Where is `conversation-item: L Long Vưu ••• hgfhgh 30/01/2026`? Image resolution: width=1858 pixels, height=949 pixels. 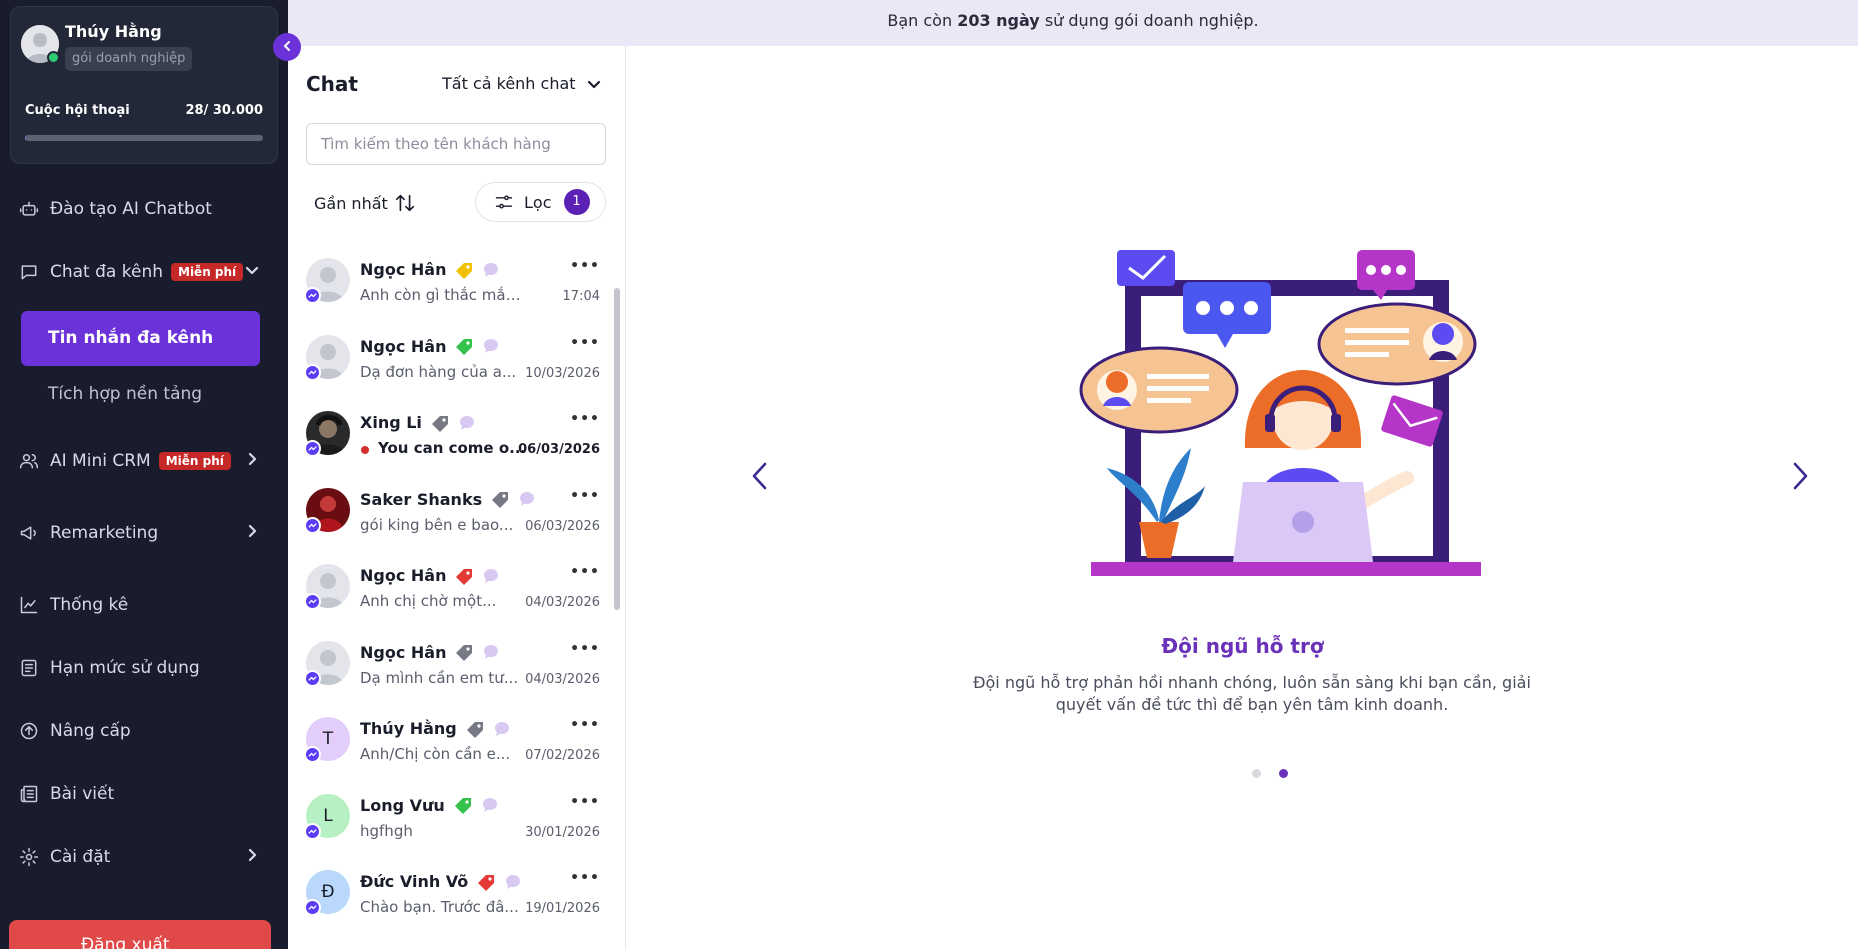 conversation-item: L Long Vưu ••• hgfhgh 30/01/2026 is located at coordinates (453, 818).